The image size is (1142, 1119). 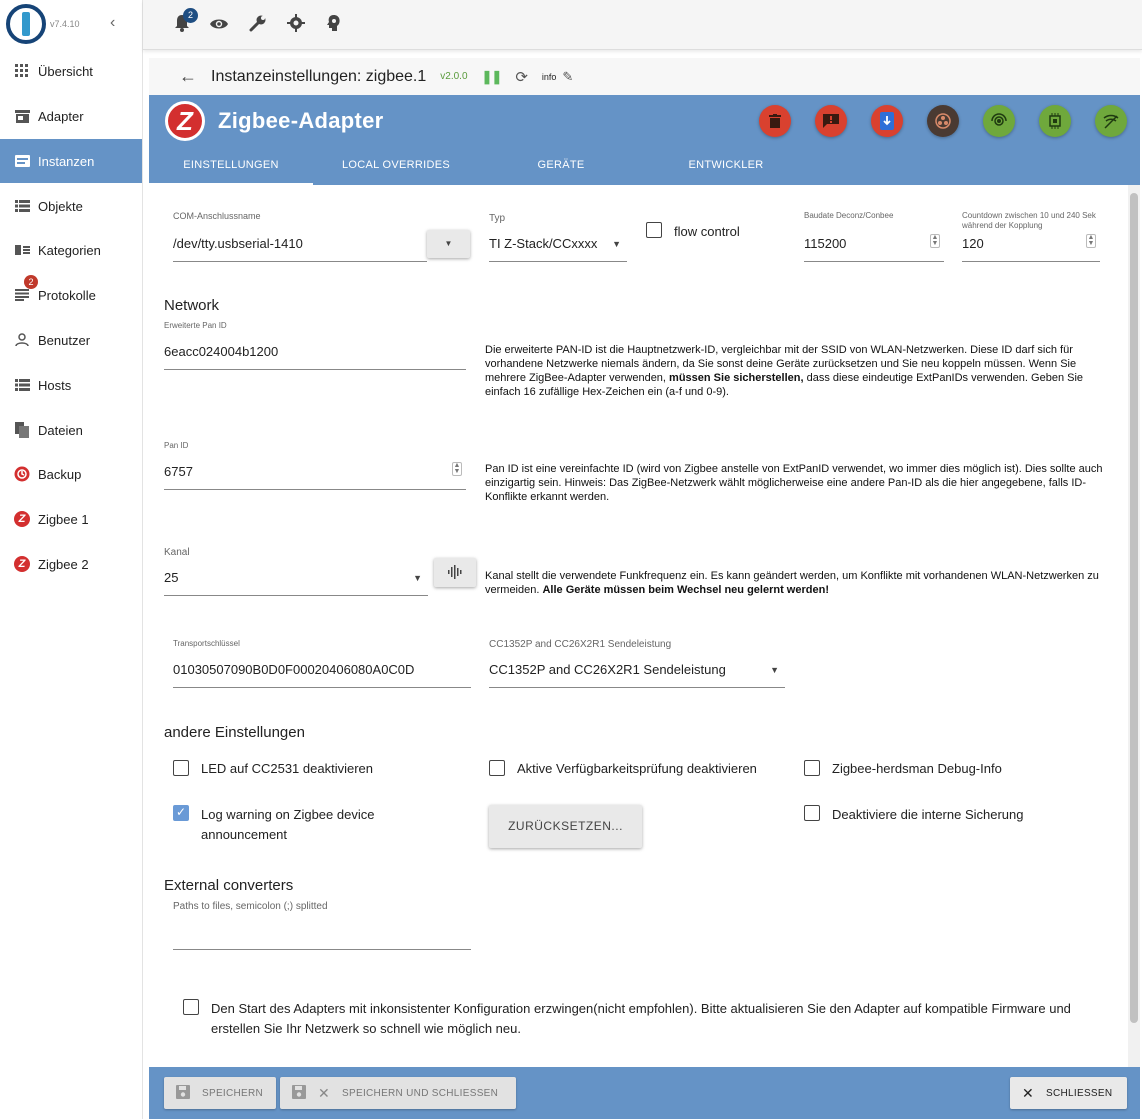 What do you see at coordinates (188, 76) in the screenshot?
I see `back-arrow-icon: ←` at bounding box center [188, 76].